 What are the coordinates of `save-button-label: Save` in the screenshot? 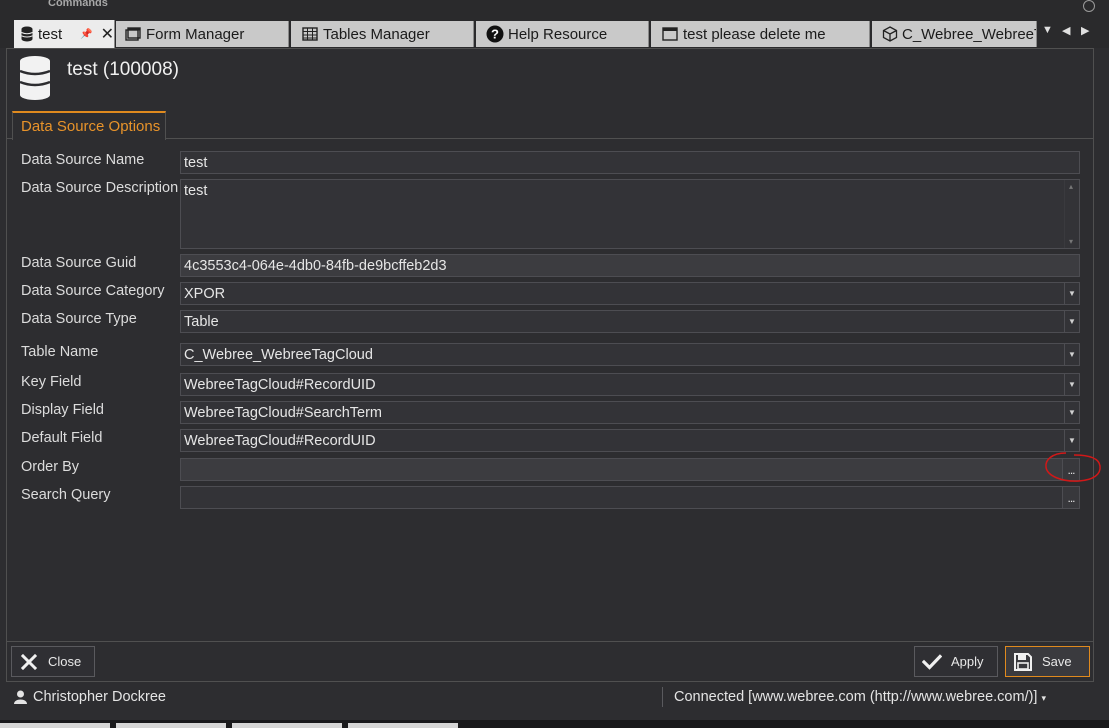 It's located at (1057, 661).